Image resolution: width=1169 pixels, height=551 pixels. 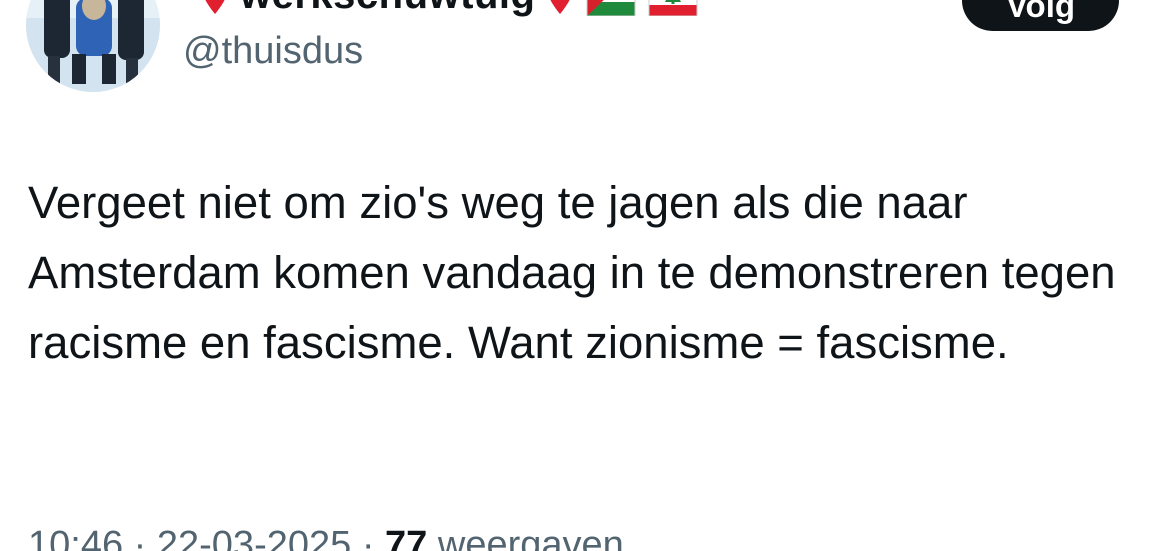 I want to click on avatar, so click(x=93, y=46).